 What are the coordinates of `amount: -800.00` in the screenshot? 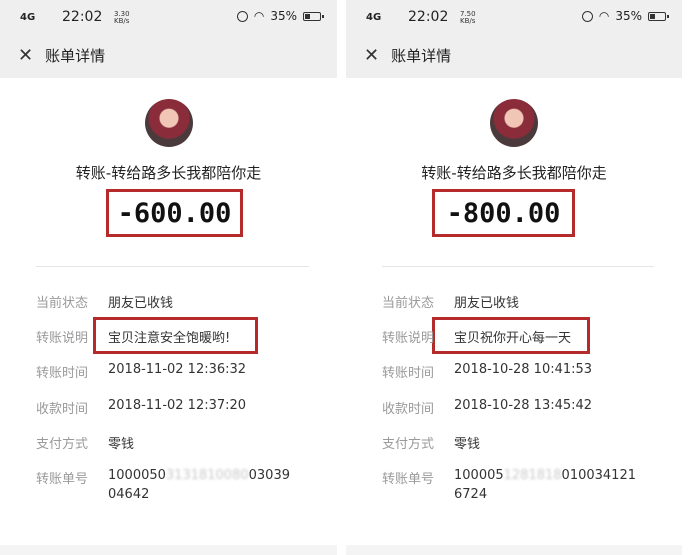 It's located at (503, 213).